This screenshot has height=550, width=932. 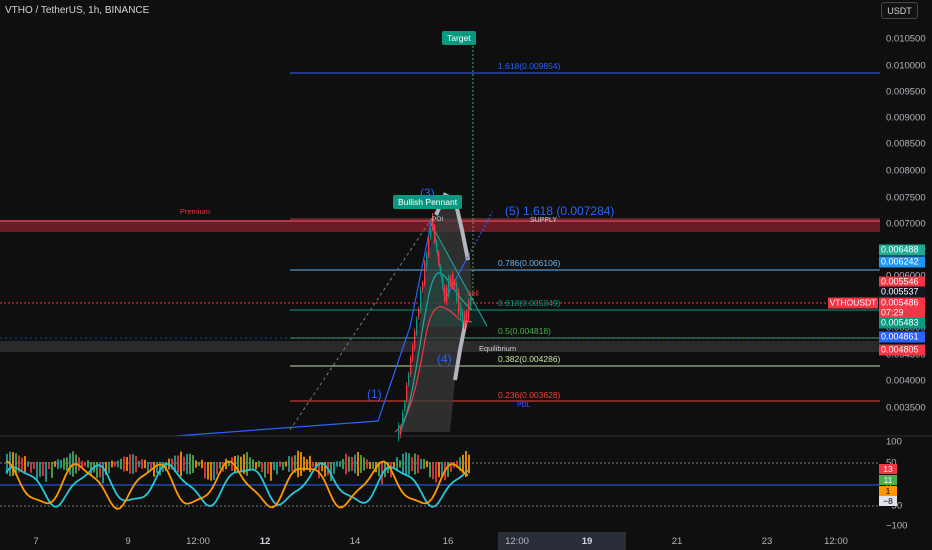 What do you see at coordinates (767, 541) in the screenshot?
I see `time-tick: 23` at bounding box center [767, 541].